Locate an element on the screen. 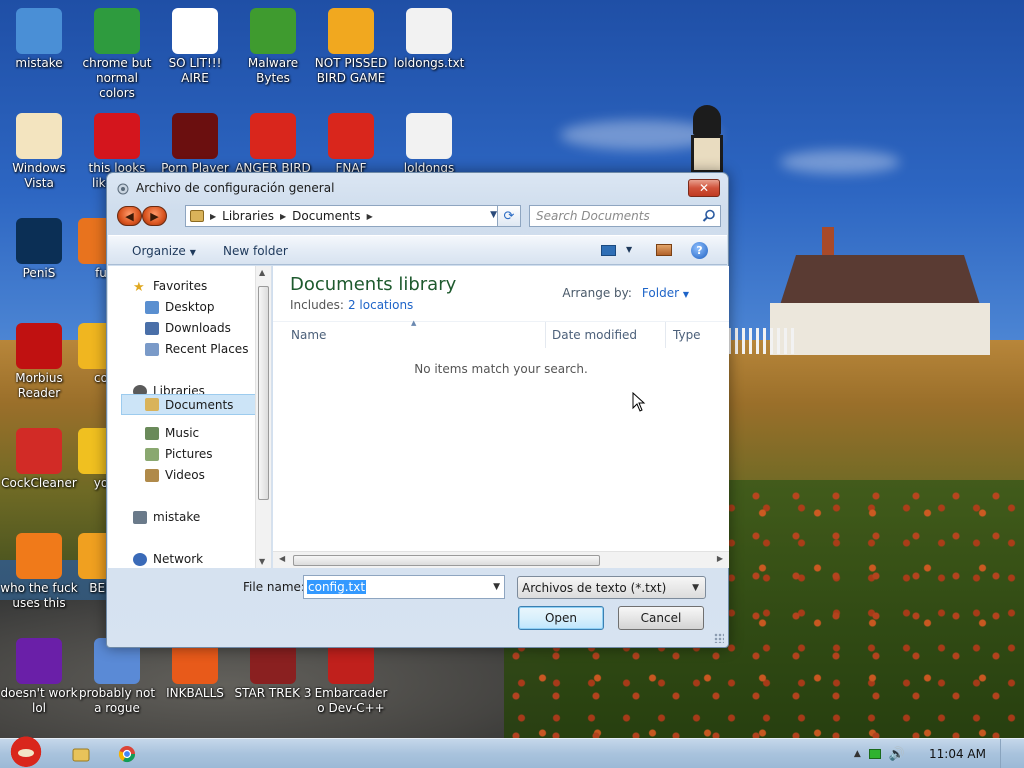 The image size is (1024, 768). nav-pictures-label: Pictures is located at coordinates (189, 454).